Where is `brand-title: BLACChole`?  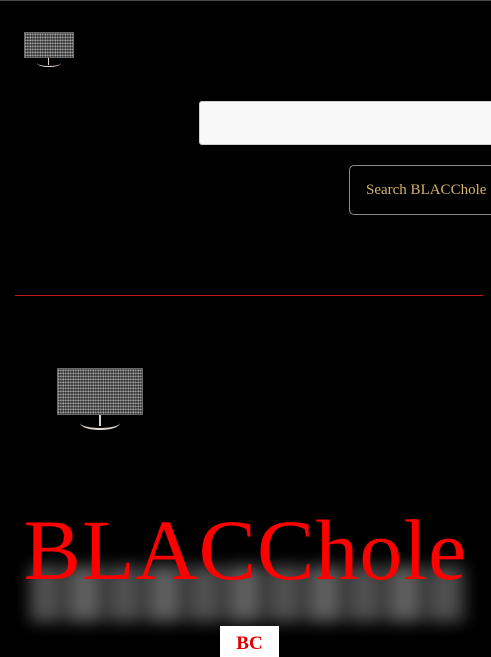 brand-title: BLACChole is located at coordinates (245, 550).